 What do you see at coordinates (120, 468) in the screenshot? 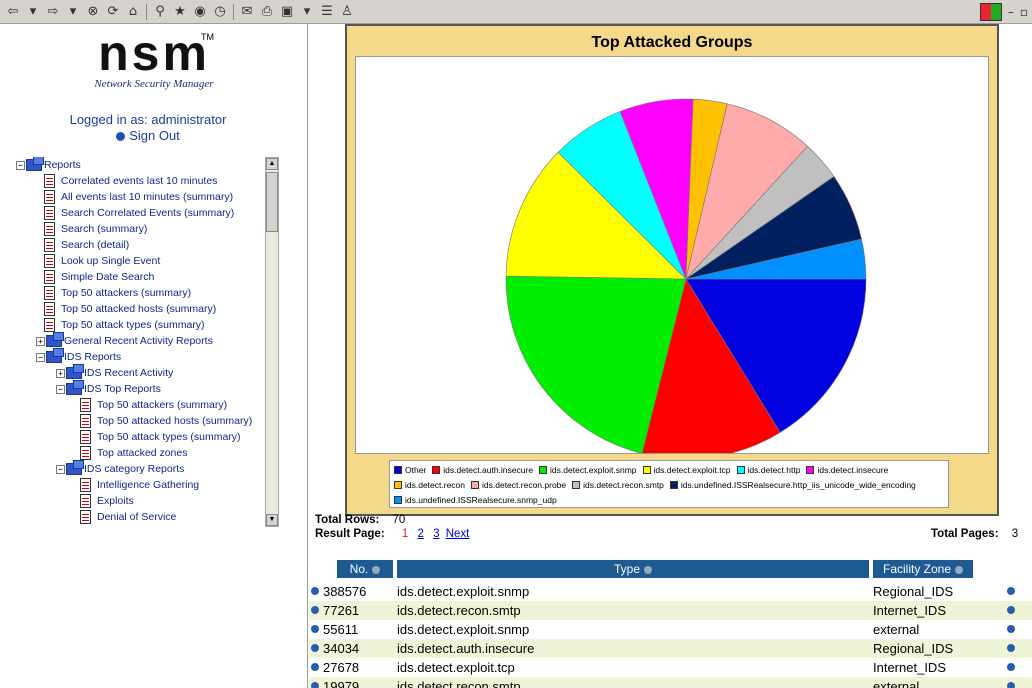
I see `tree-item: − IDS category Reports` at bounding box center [120, 468].